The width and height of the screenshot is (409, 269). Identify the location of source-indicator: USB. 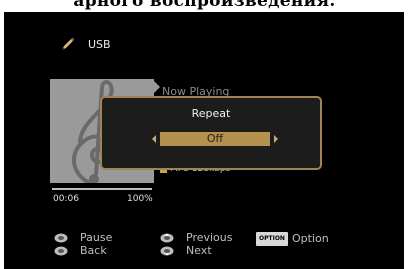
(85, 44).